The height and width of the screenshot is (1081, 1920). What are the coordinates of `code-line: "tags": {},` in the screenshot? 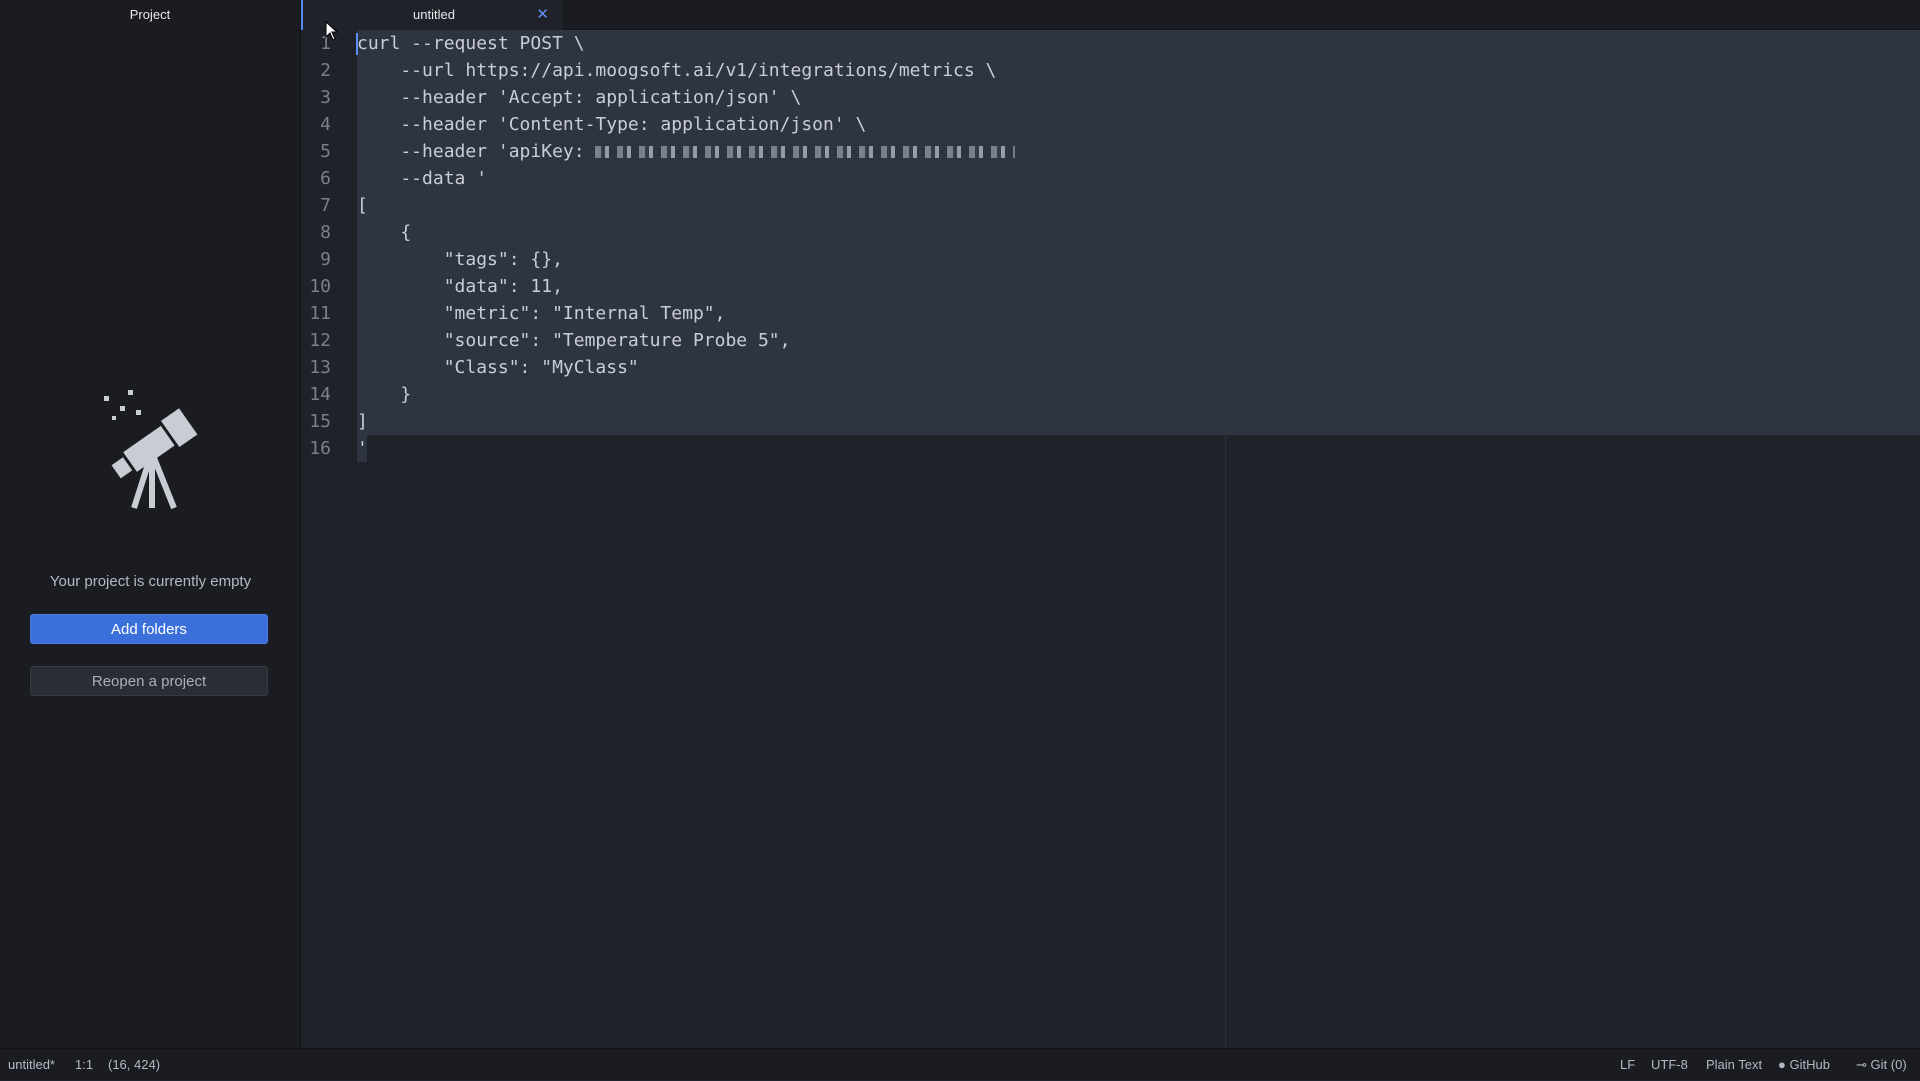 It's located at (460, 259).